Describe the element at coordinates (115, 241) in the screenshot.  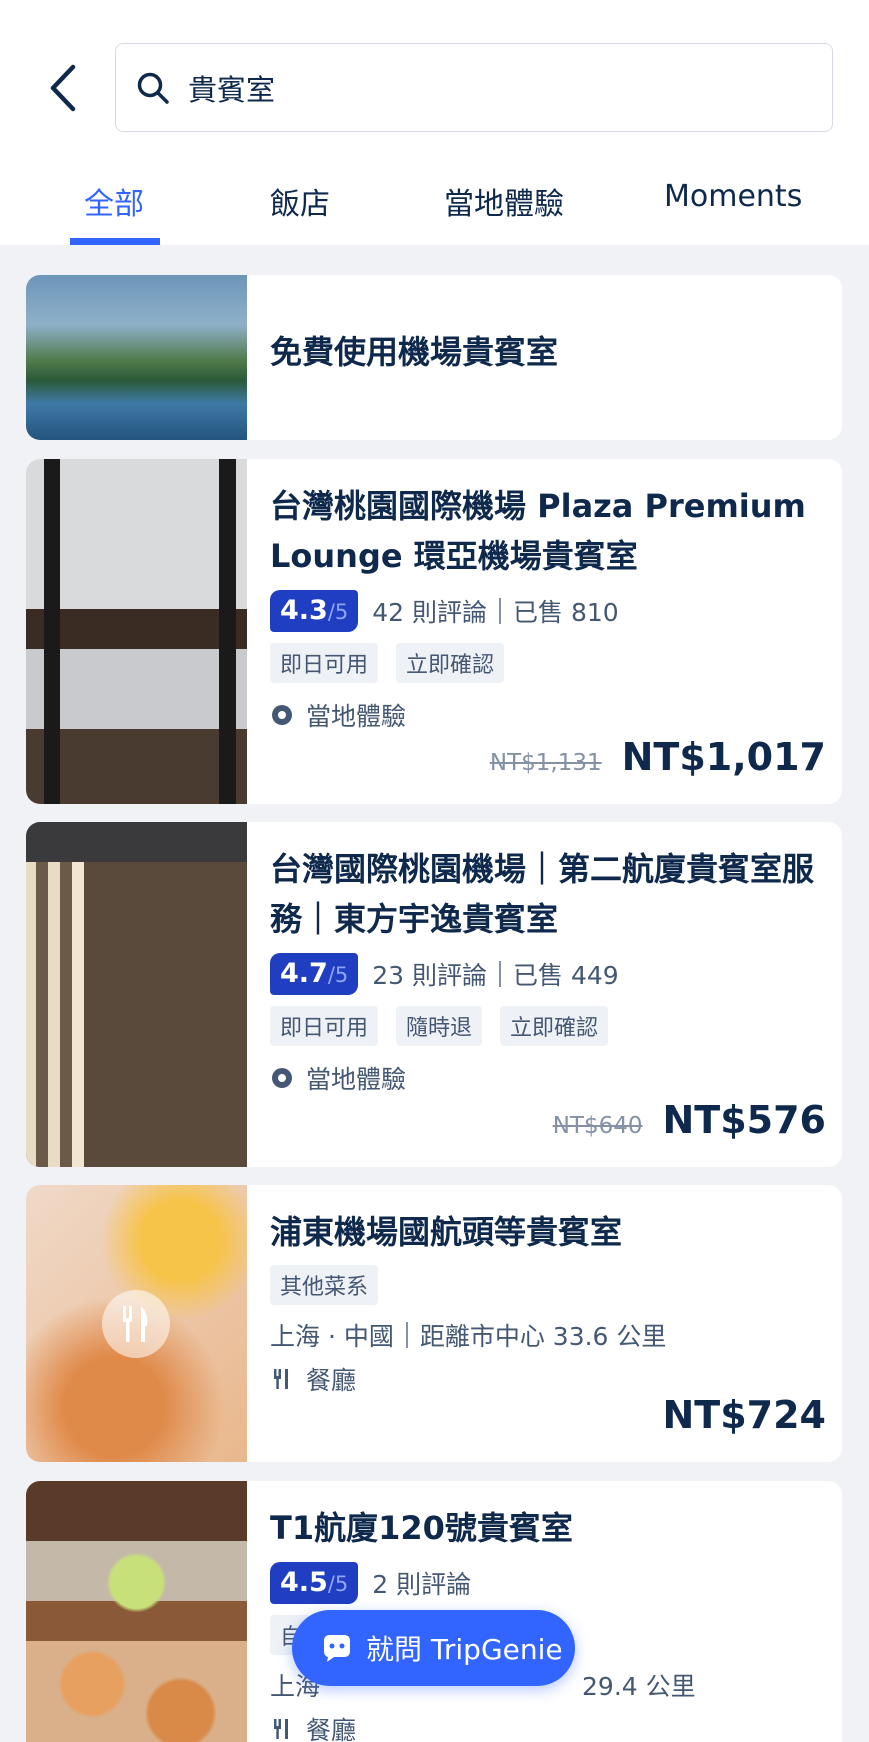
I see `active-tab-indicator` at that location.